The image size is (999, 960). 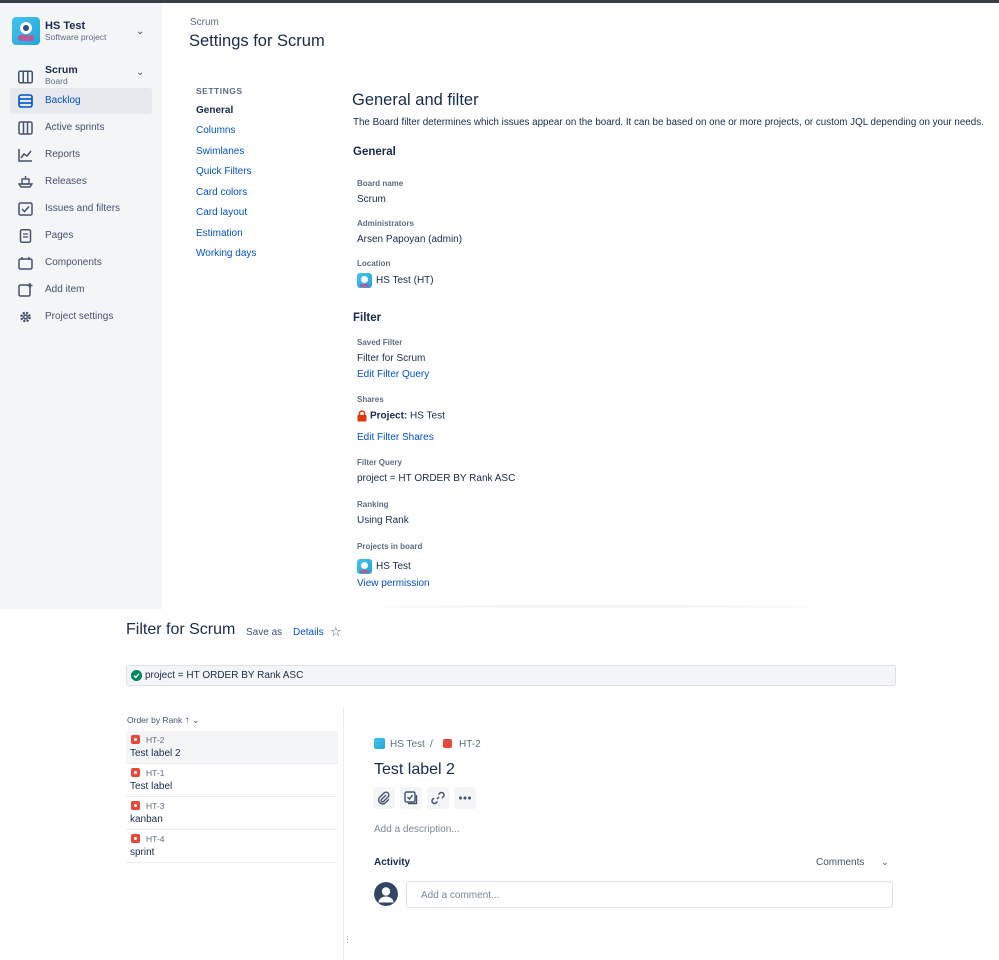 I want to click on panel-divider, so click(x=343, y=833).